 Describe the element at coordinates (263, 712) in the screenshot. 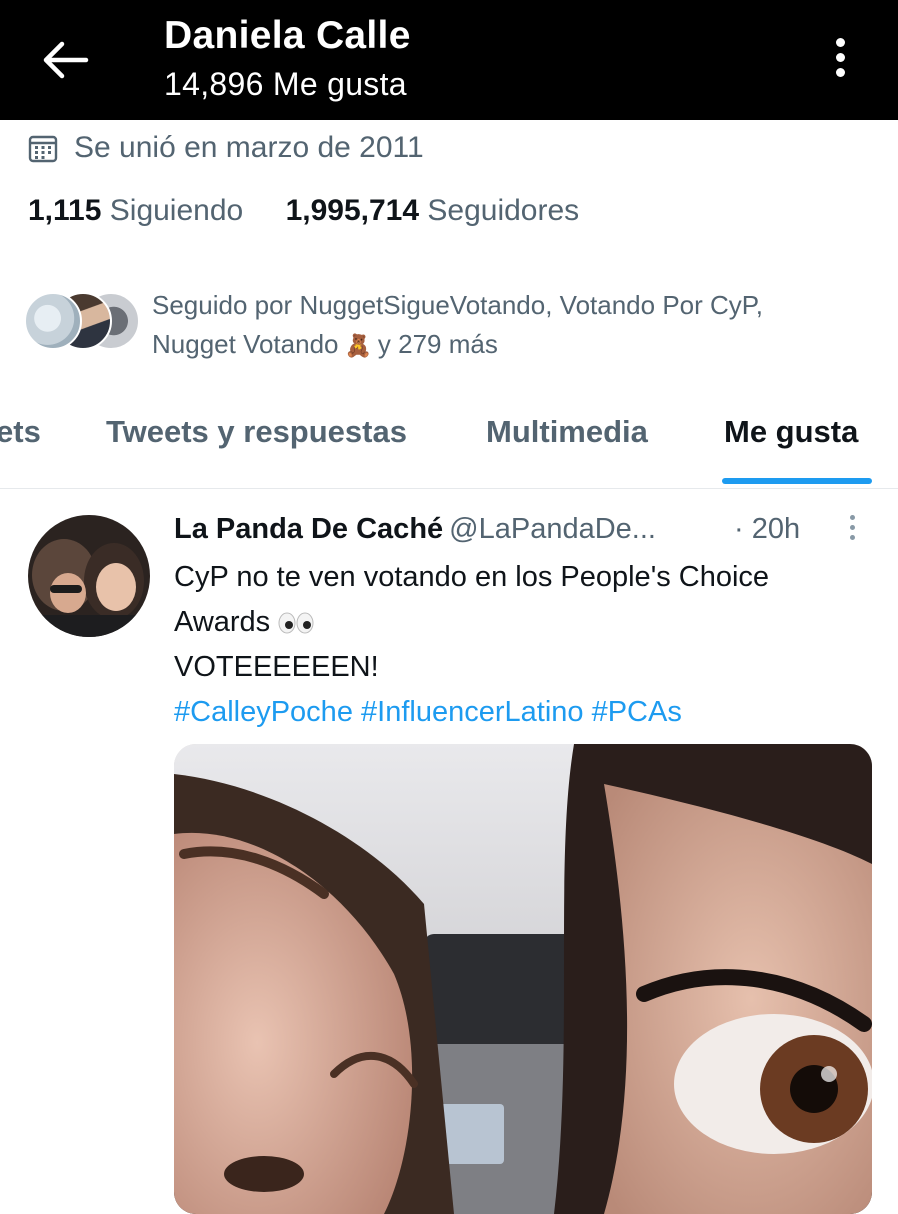

I see `hashtag-link: #CalleyPoche` at that location.